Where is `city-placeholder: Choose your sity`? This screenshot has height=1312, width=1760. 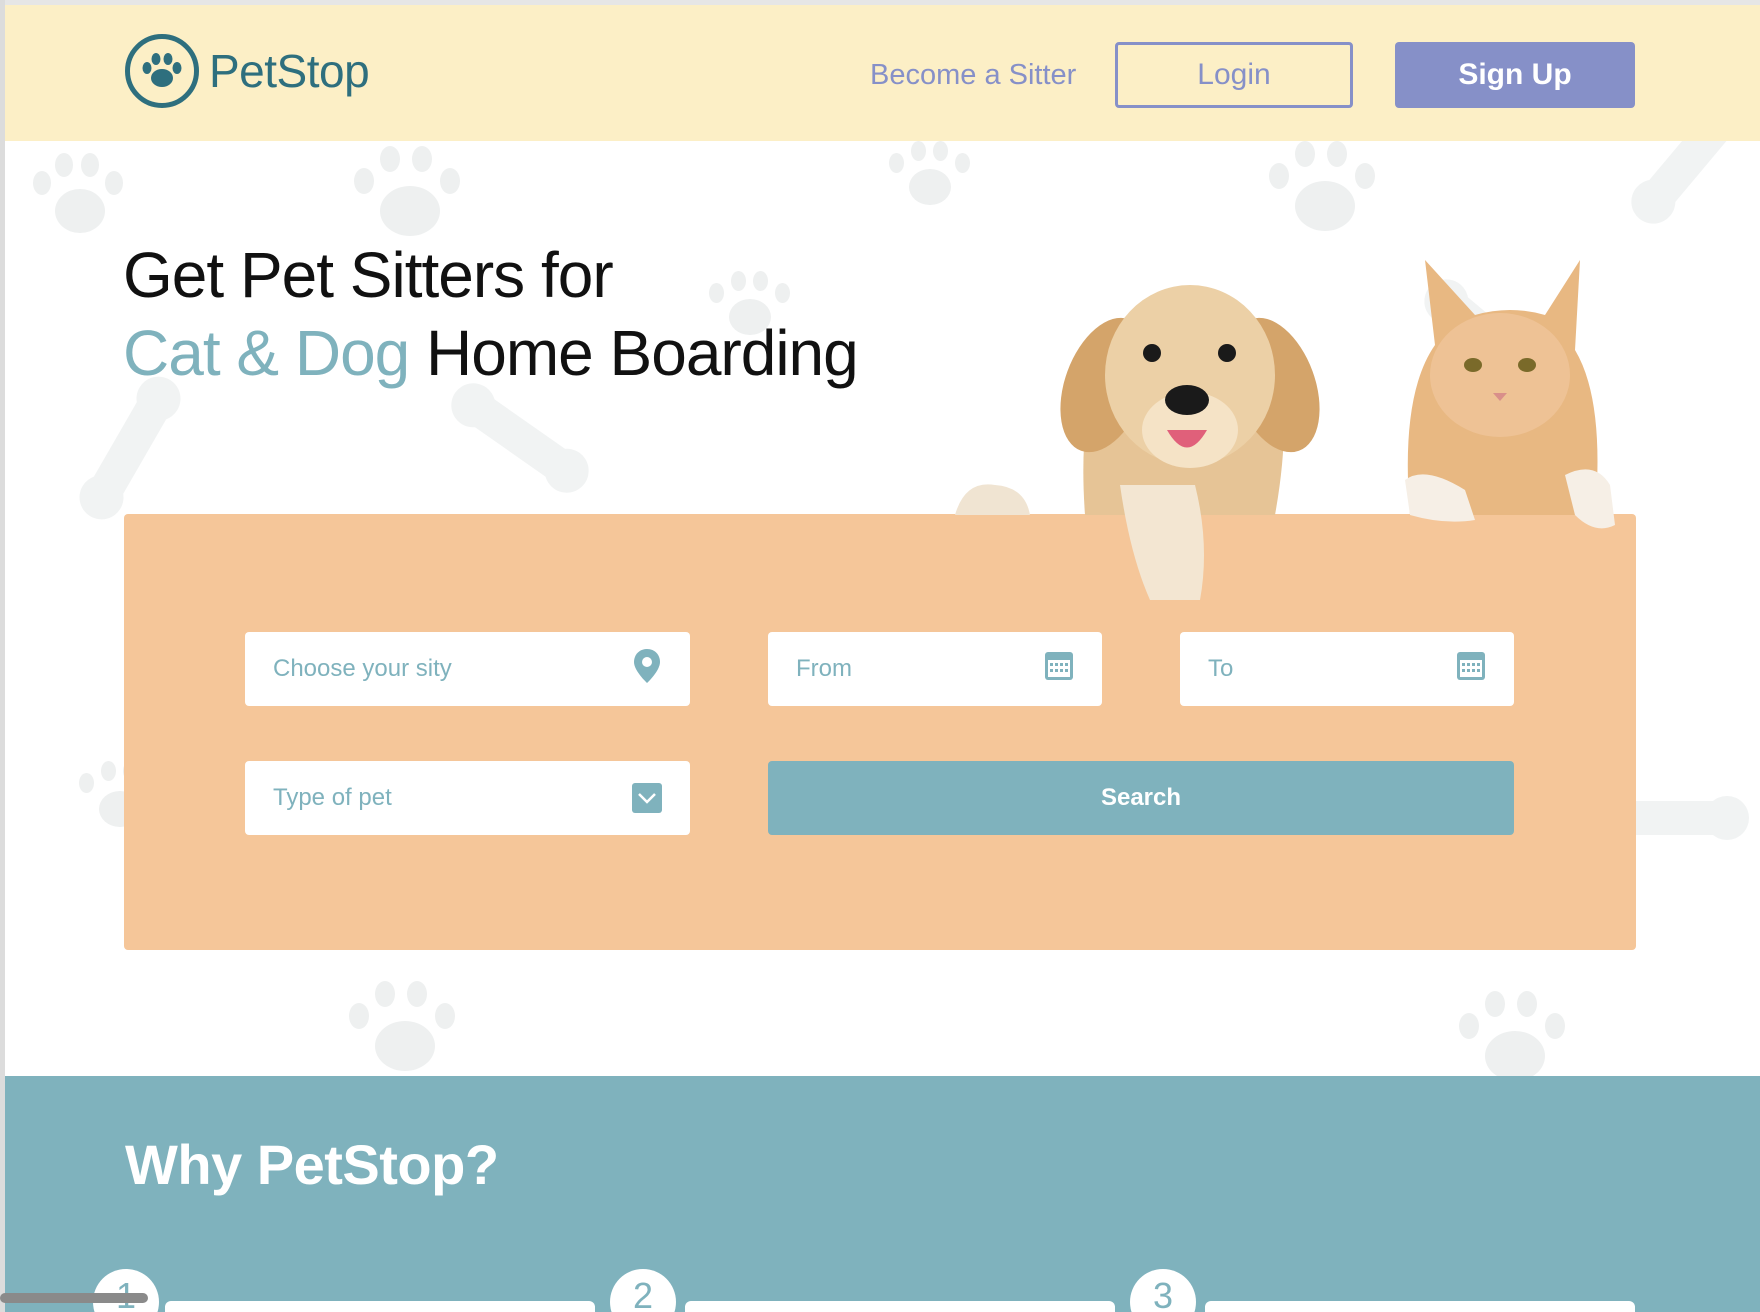 city-placeholder: Choose your sity is located at coordinates (362, 668).